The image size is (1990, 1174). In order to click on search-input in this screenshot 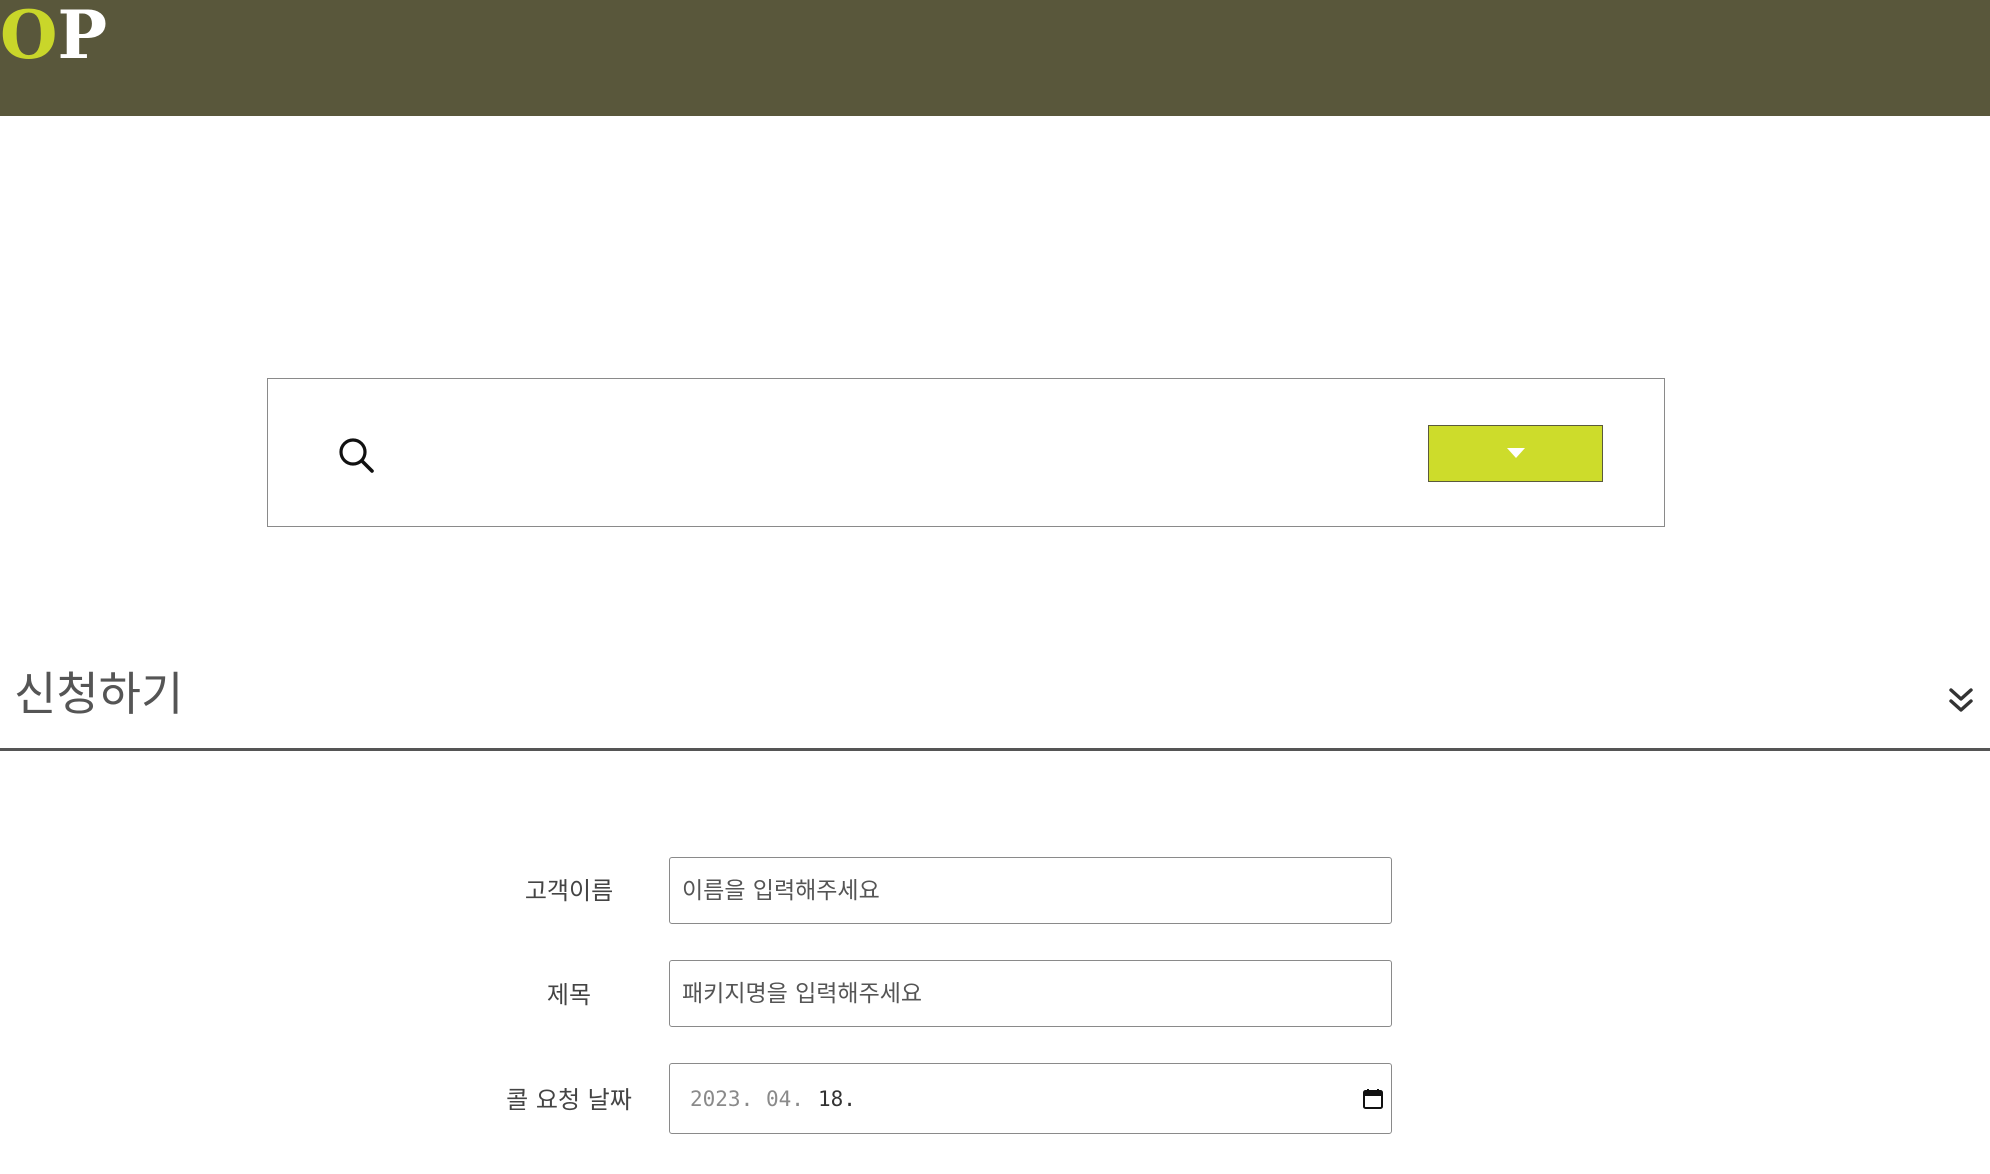, I will do `click(828, 453)`.